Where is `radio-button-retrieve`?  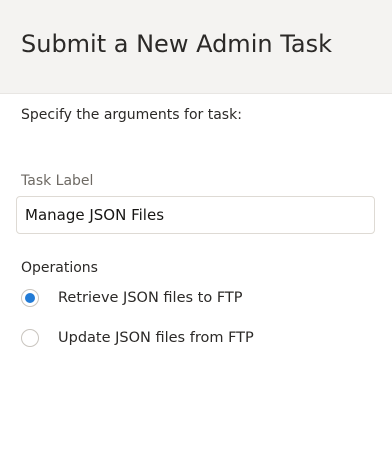
radio-button-retrieve is located at coordinates (30, 298).